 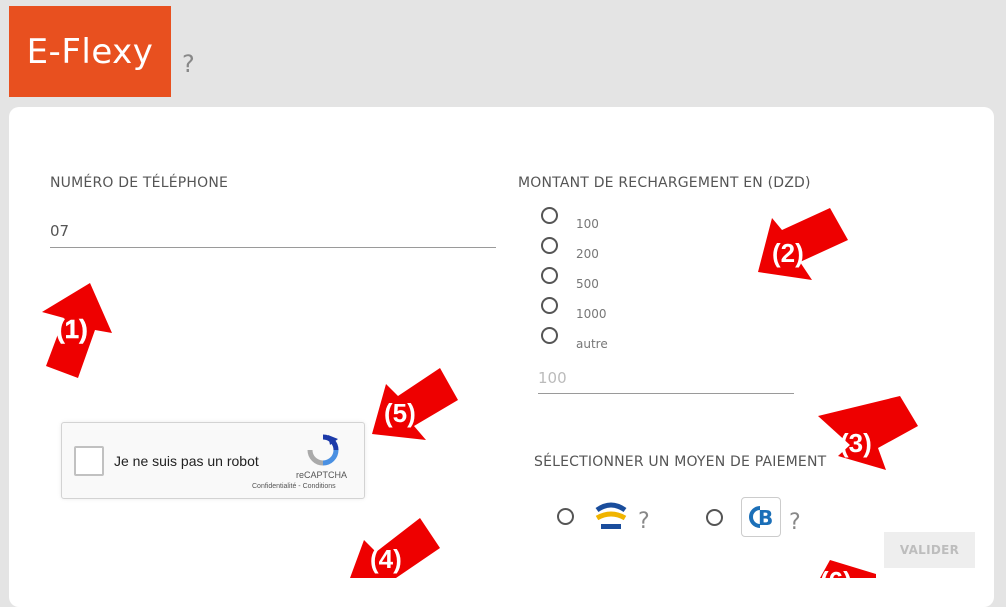 I want to click on annotation-arrow-3: (3), so click(x=868, y=433).